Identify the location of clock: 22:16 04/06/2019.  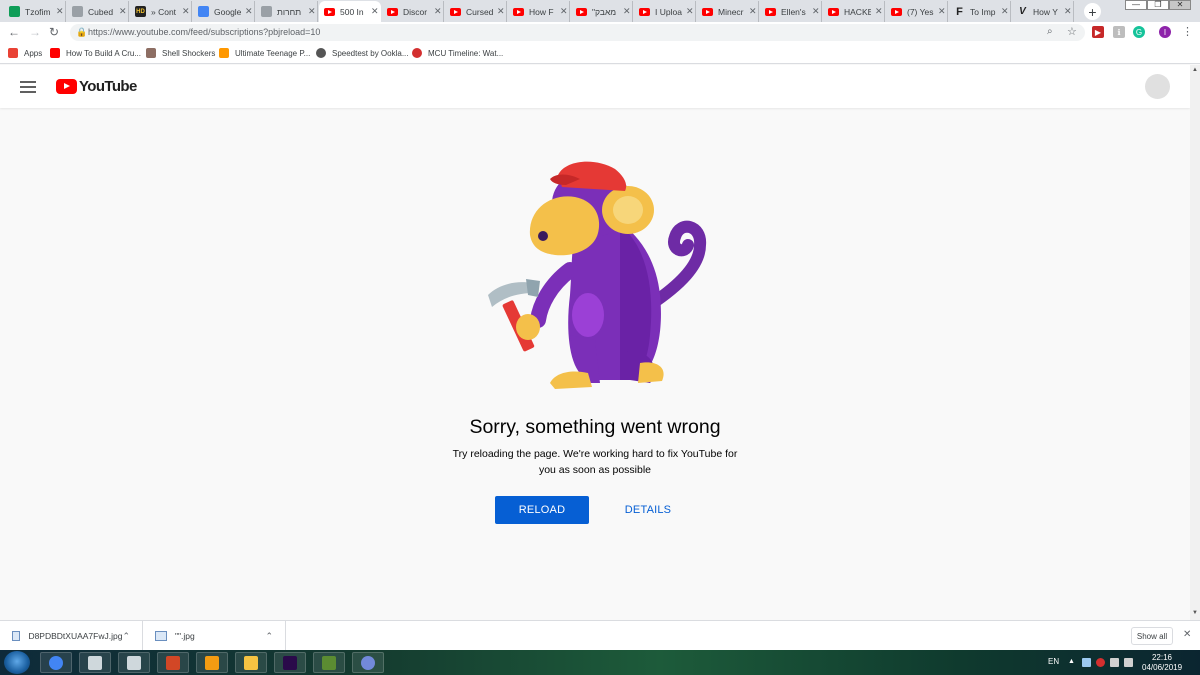
(1162, 663).